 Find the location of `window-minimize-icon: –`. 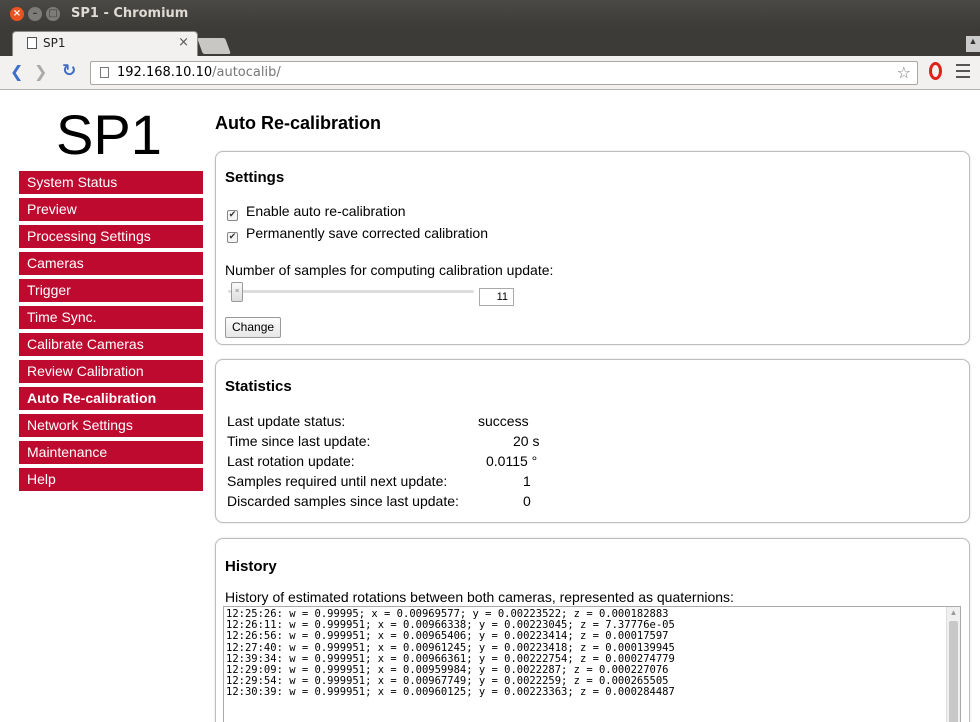

window-minimize-icon: – is located at coordinates (35, 14).